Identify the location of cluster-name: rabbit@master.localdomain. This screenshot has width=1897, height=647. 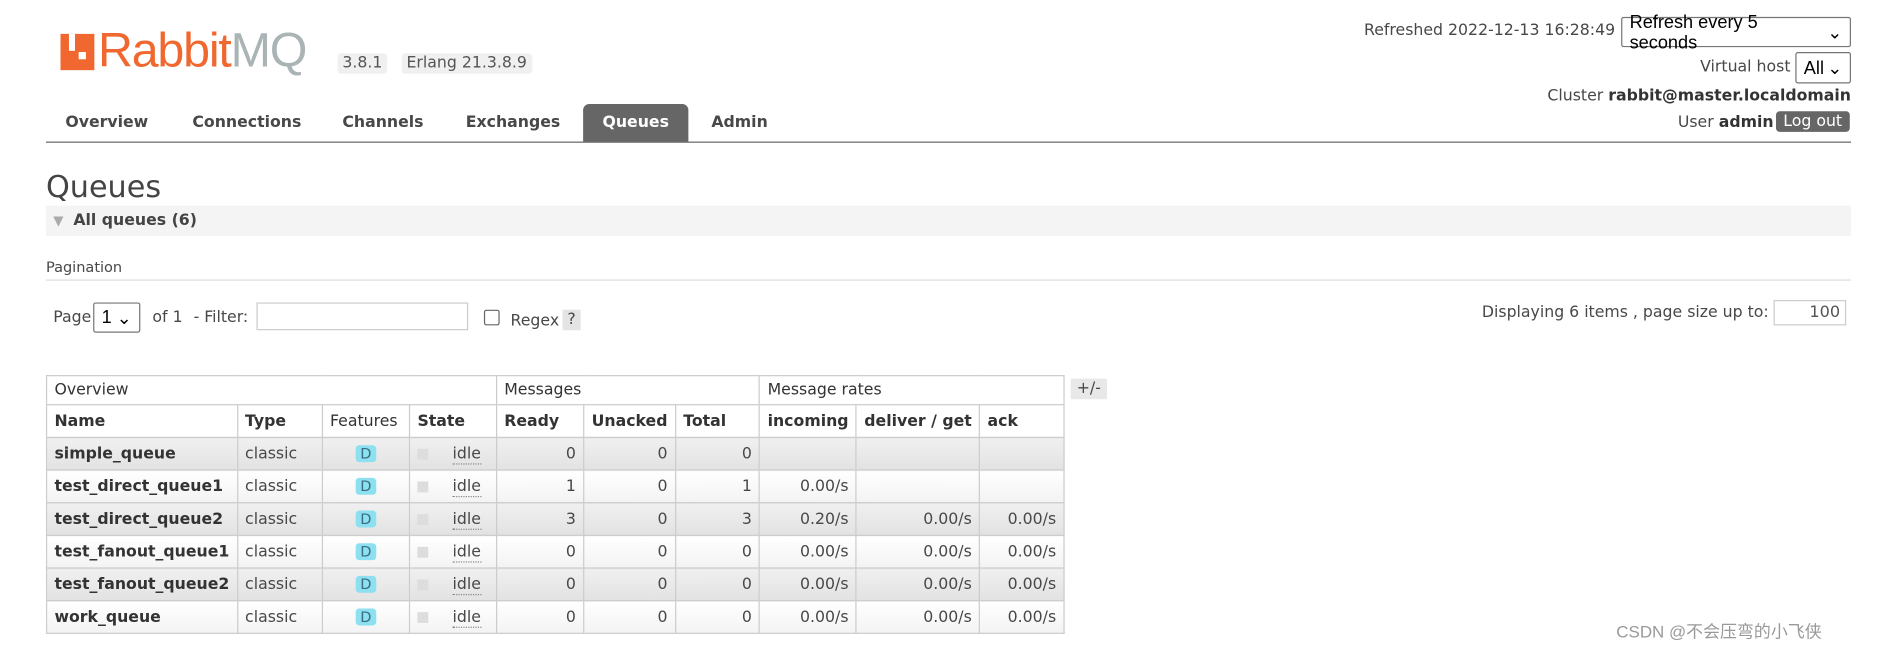
(1729, 96).